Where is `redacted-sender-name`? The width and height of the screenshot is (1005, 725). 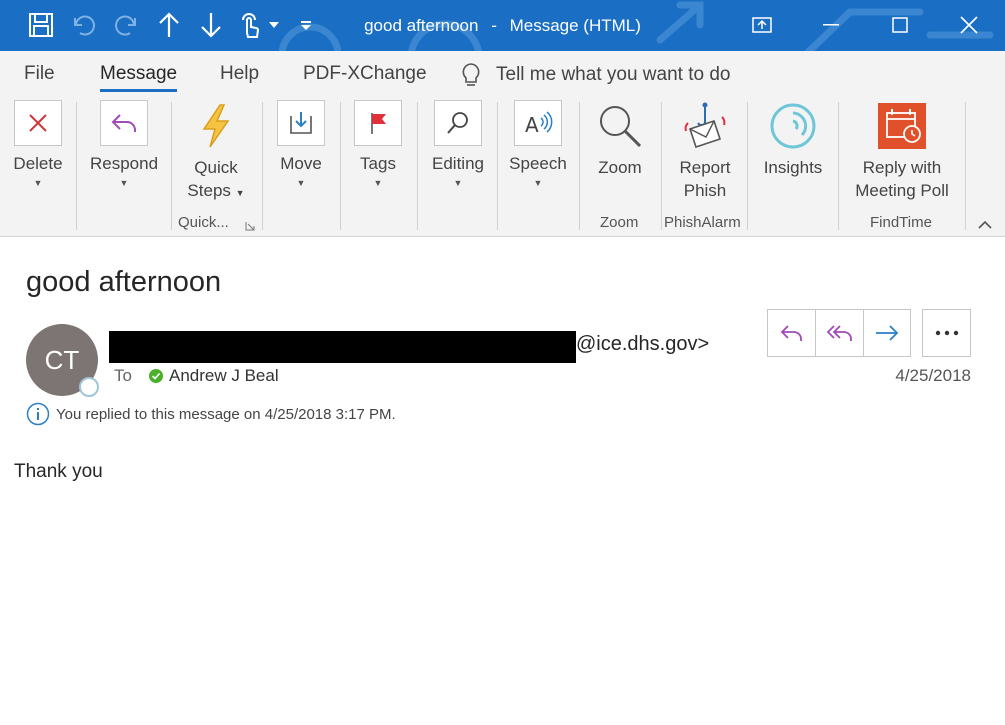
redacted-sender-name is located at coordinates (342, 347).